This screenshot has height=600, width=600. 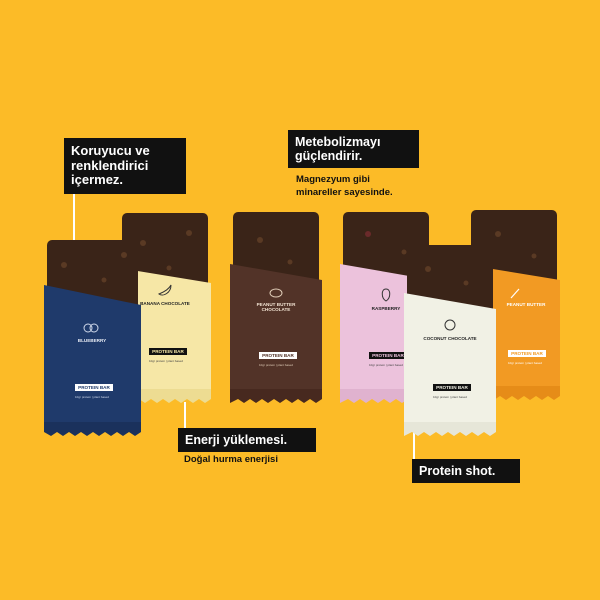 What do you see at coordinates (231, 459) in the screenshot?
I see `callout-energy-subtext: Doğal hurma enerjisi` at bounding box center [231, 459].